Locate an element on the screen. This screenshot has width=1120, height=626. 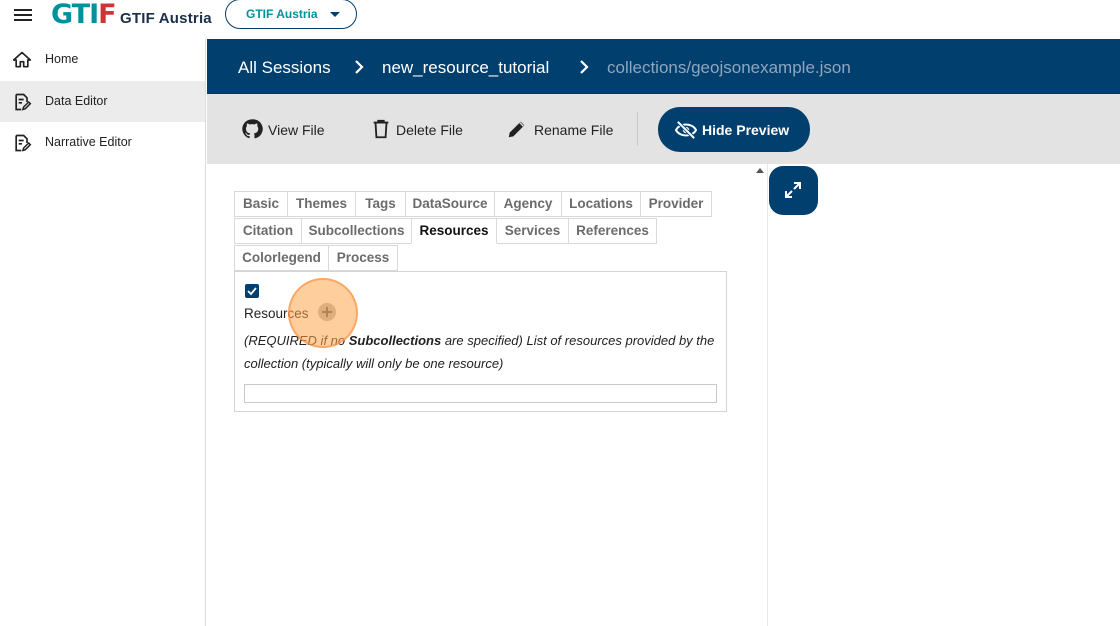
tab-locations: Locations is located at coordinates (601, 204).